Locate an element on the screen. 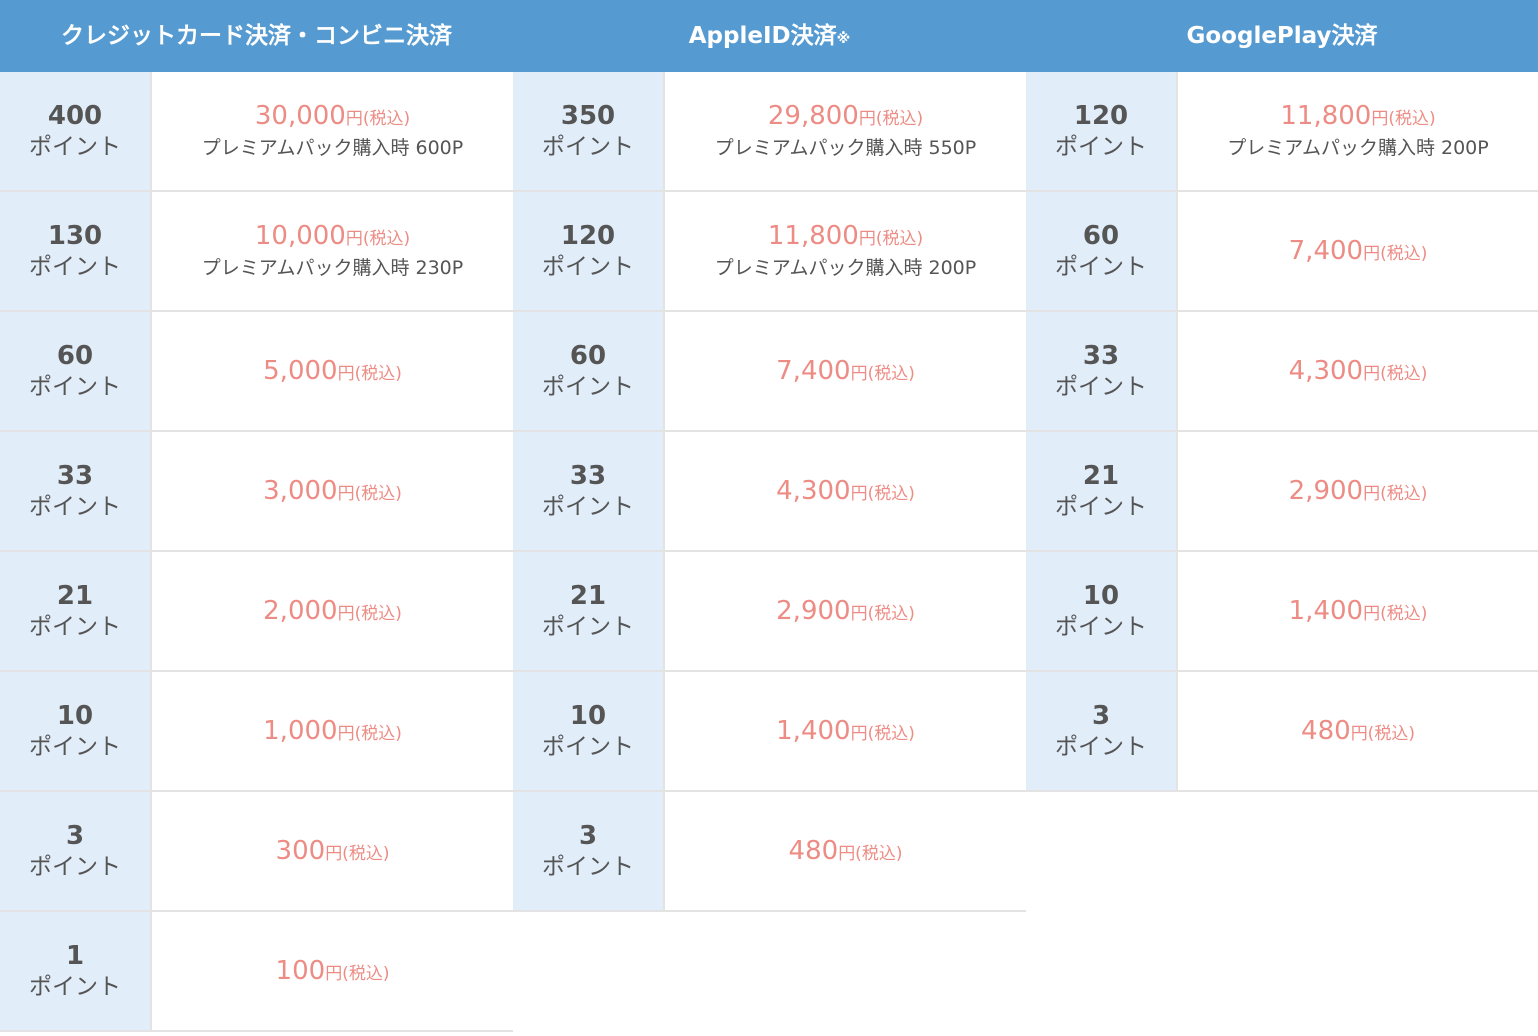 This screenshot has width=1538, height=1036. price-cell: 11,800円(税込) プレミアムパック購入時 200P is located at coordinates (1358, 131).